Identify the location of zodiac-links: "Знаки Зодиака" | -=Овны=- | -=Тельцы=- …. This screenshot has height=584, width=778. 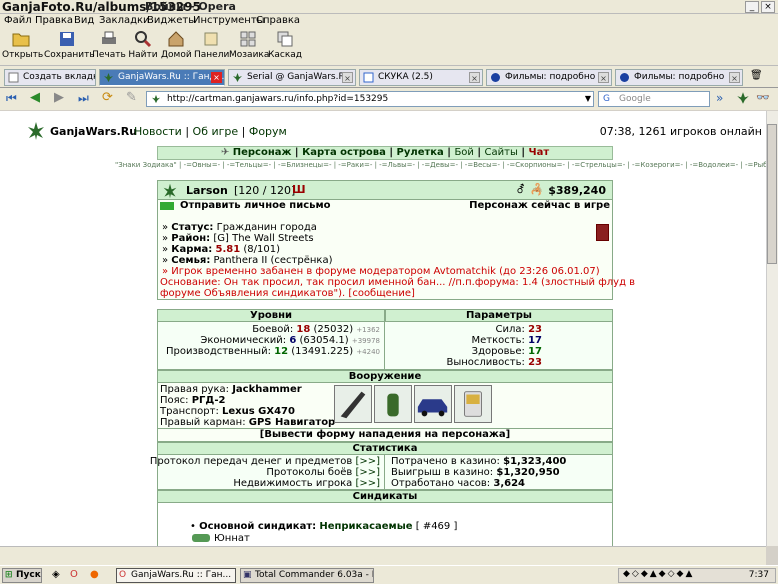
(440, 165).